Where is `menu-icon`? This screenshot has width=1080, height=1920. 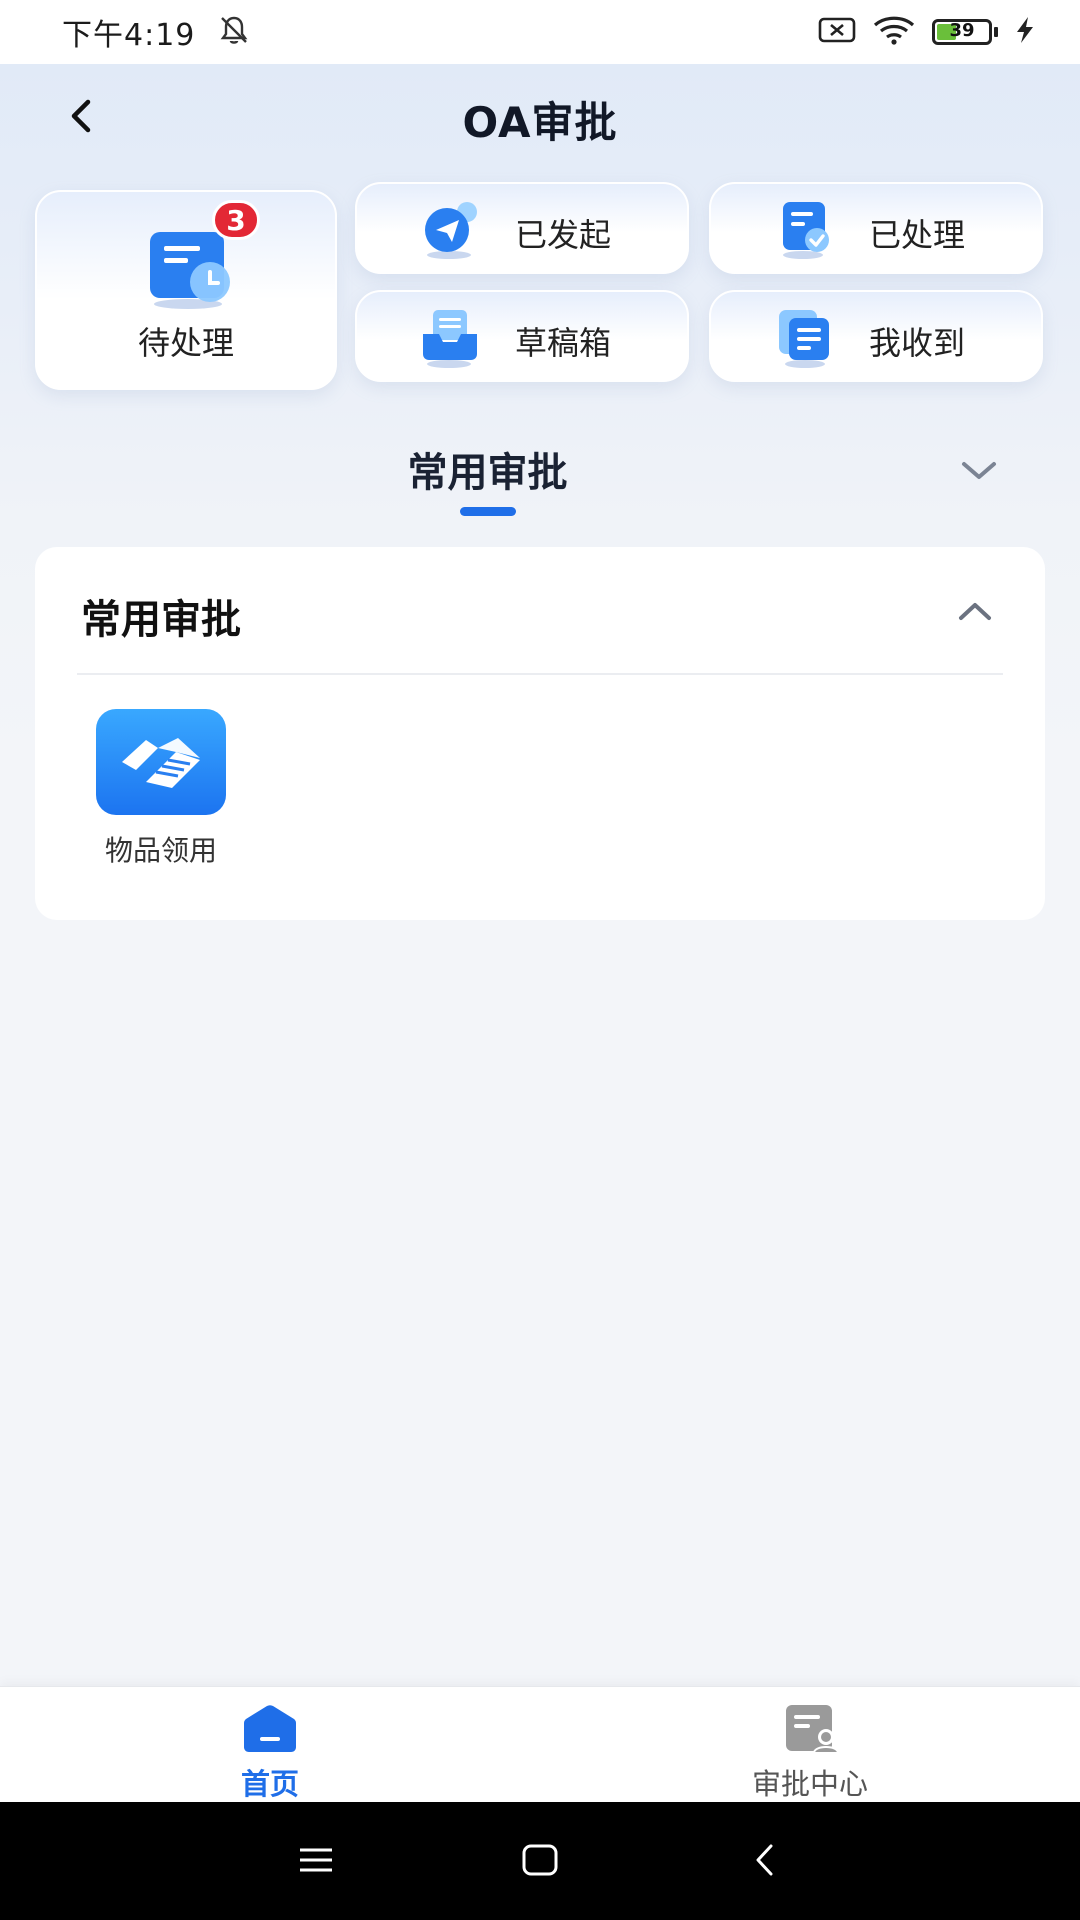
menu-icon is located at coordinates (316, 1862).